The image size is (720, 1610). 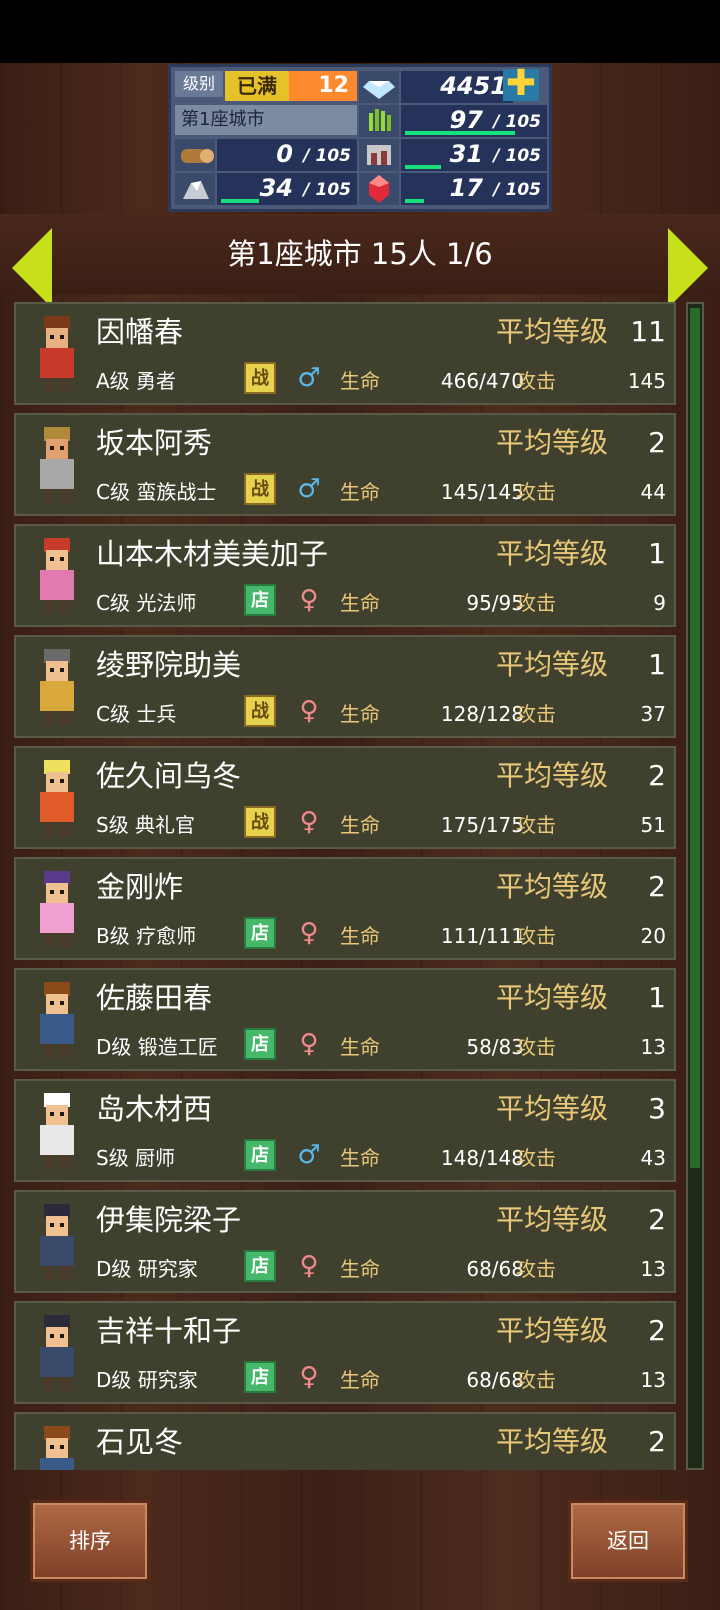 I want to click on crystal-max: / 105, so click(x=517, y=190).